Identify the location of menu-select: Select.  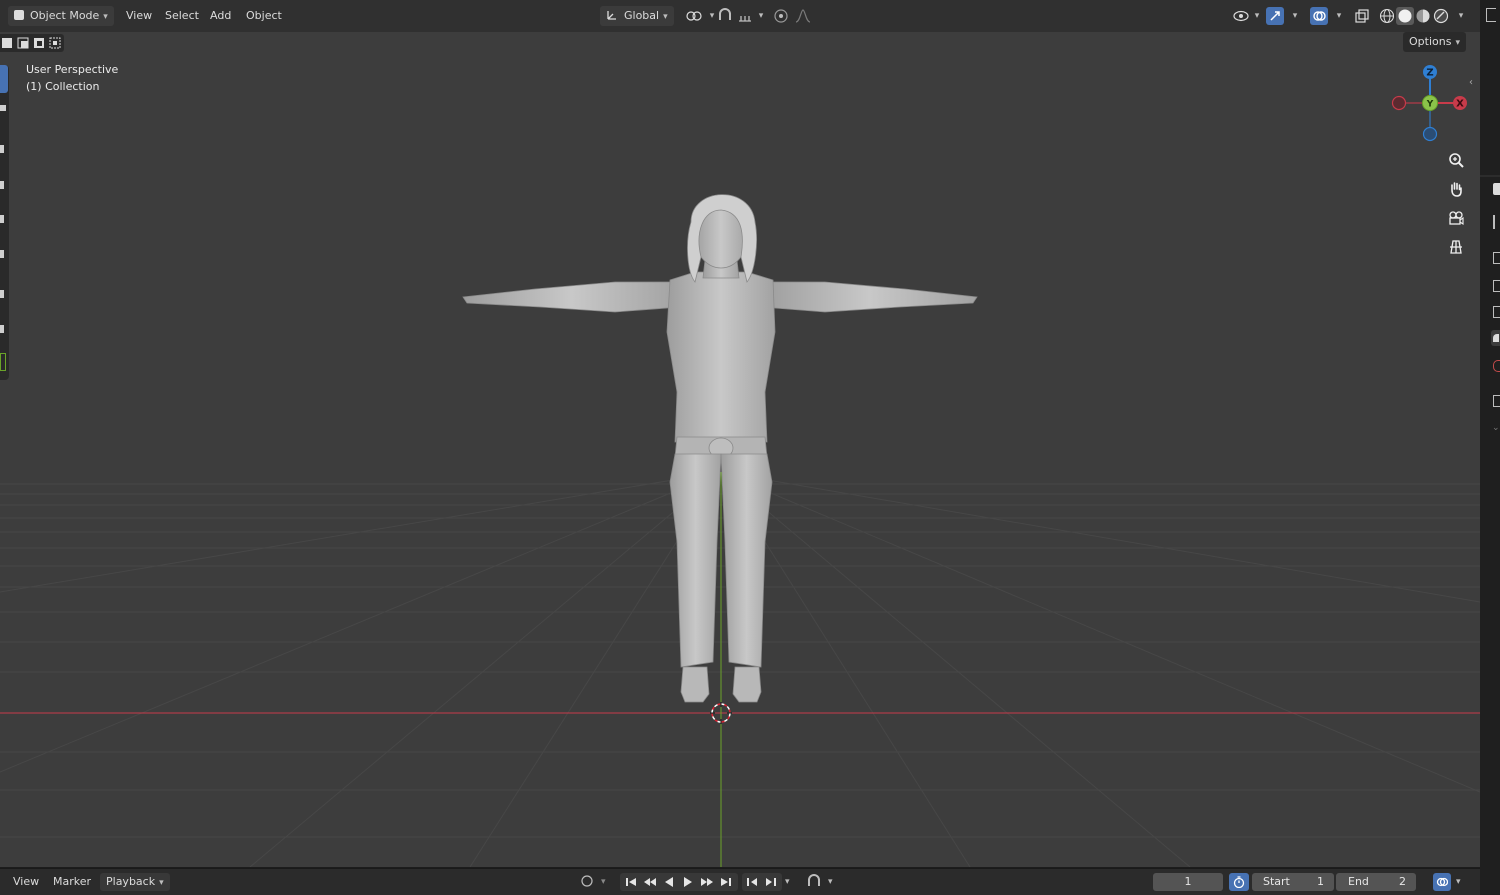
(182, 16).